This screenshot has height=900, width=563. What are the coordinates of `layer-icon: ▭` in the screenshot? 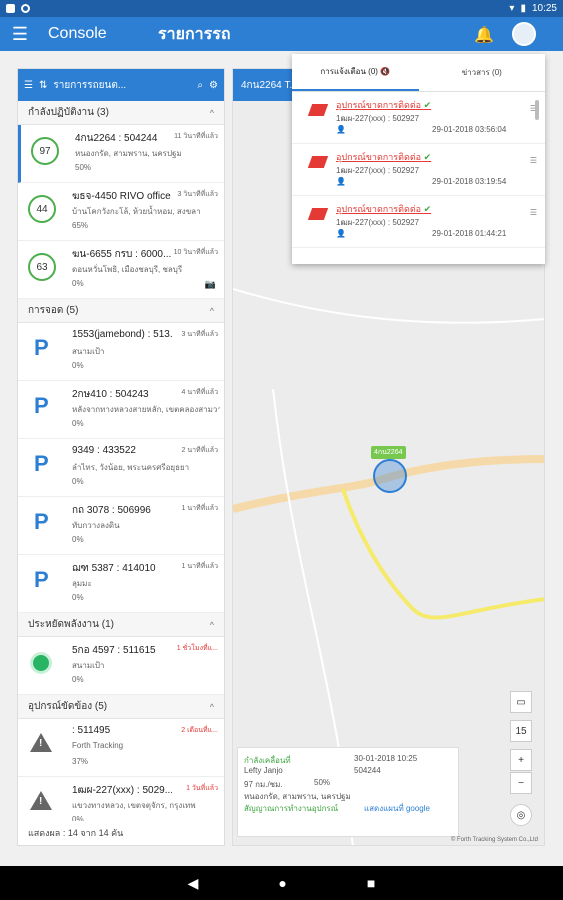 It's located at (521, 702).